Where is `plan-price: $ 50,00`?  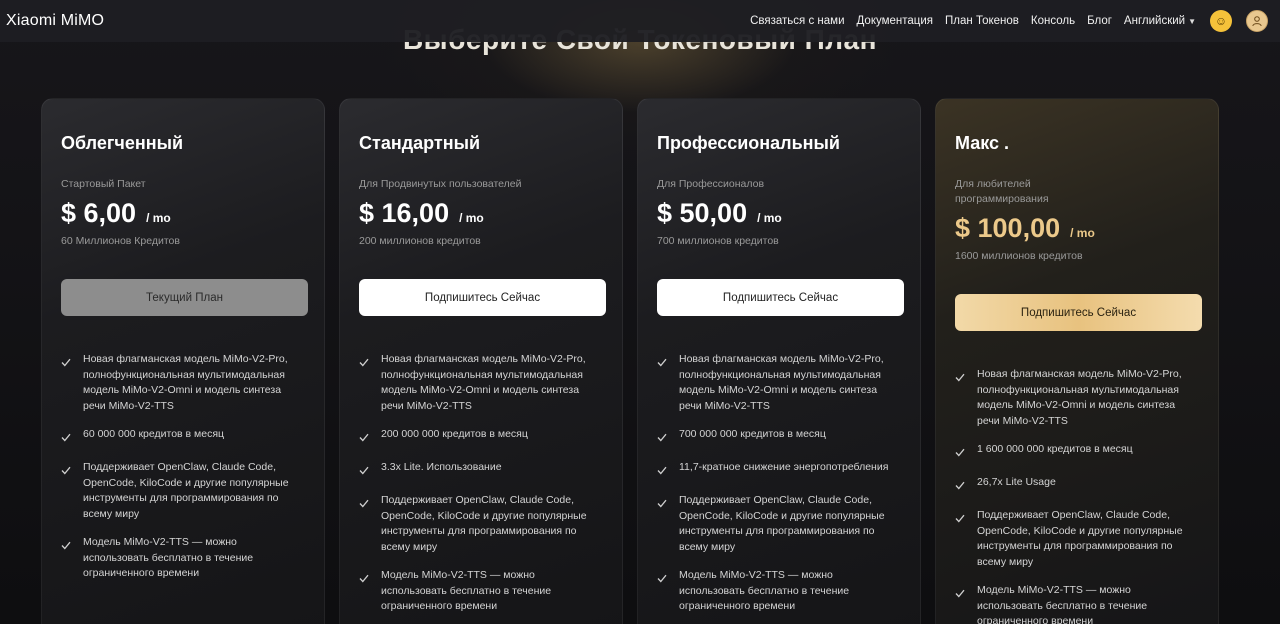
plan-price: $ 50,00 is located at coordinates (702, 213).